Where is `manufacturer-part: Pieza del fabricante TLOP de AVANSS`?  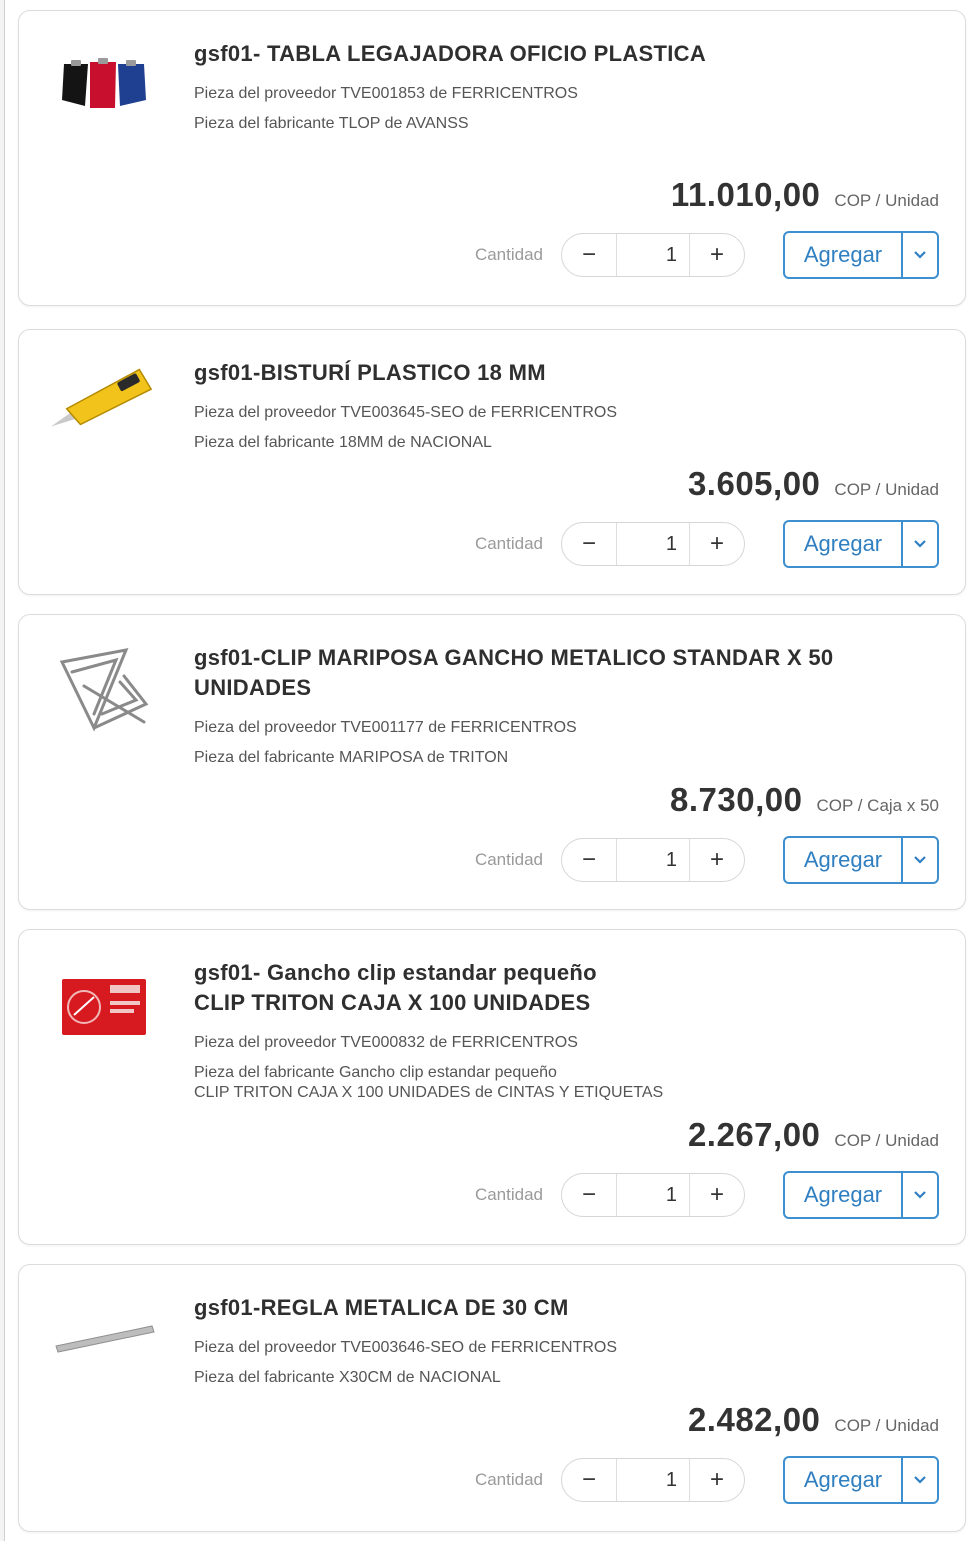
manufacturer-part: Pieza del fabricante TLOP de AVANSS is located at coordinates (331, 123).